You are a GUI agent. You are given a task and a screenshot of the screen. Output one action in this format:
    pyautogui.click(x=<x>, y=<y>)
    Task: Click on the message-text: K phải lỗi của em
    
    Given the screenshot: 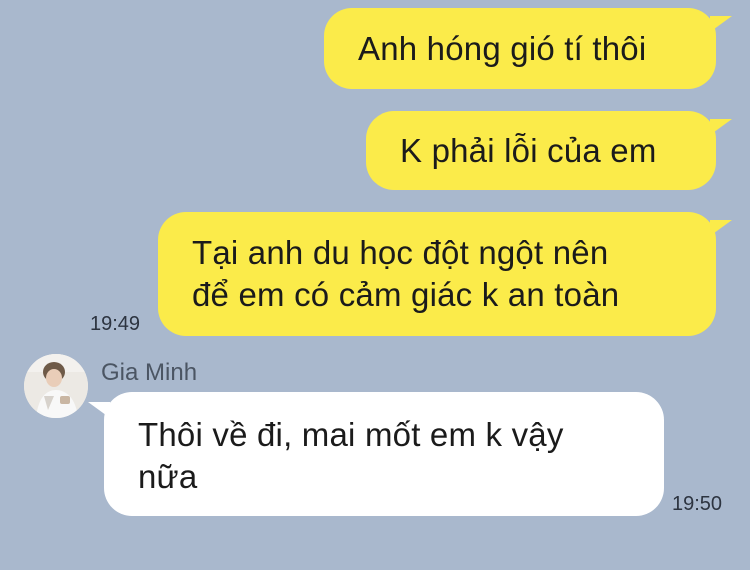 What is the action you would take?
    pyautogui.click(x=528, y=150)
    